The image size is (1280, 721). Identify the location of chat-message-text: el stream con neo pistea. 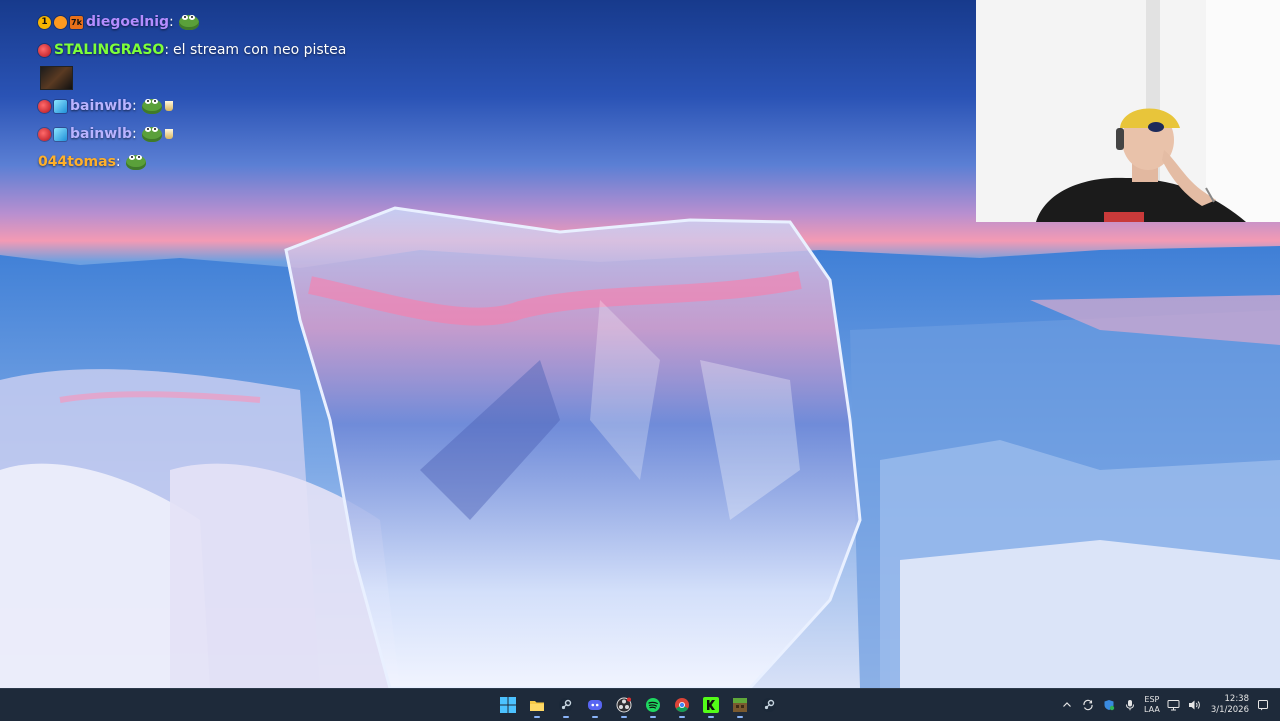
(260, 50).